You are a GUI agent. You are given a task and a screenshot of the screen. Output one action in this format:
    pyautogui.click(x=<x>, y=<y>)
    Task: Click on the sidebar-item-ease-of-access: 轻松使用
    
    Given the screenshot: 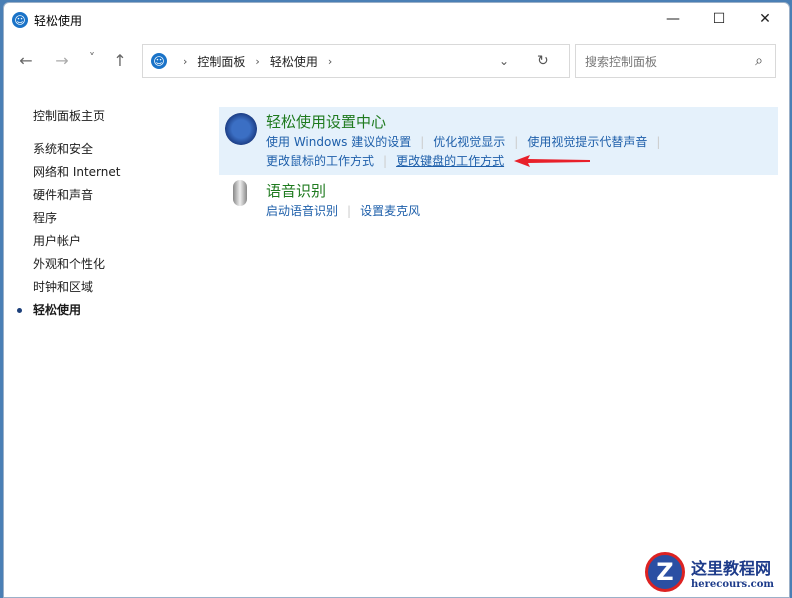 What is the action you would take?
    pyautogui.click(x=68, y=310)
    